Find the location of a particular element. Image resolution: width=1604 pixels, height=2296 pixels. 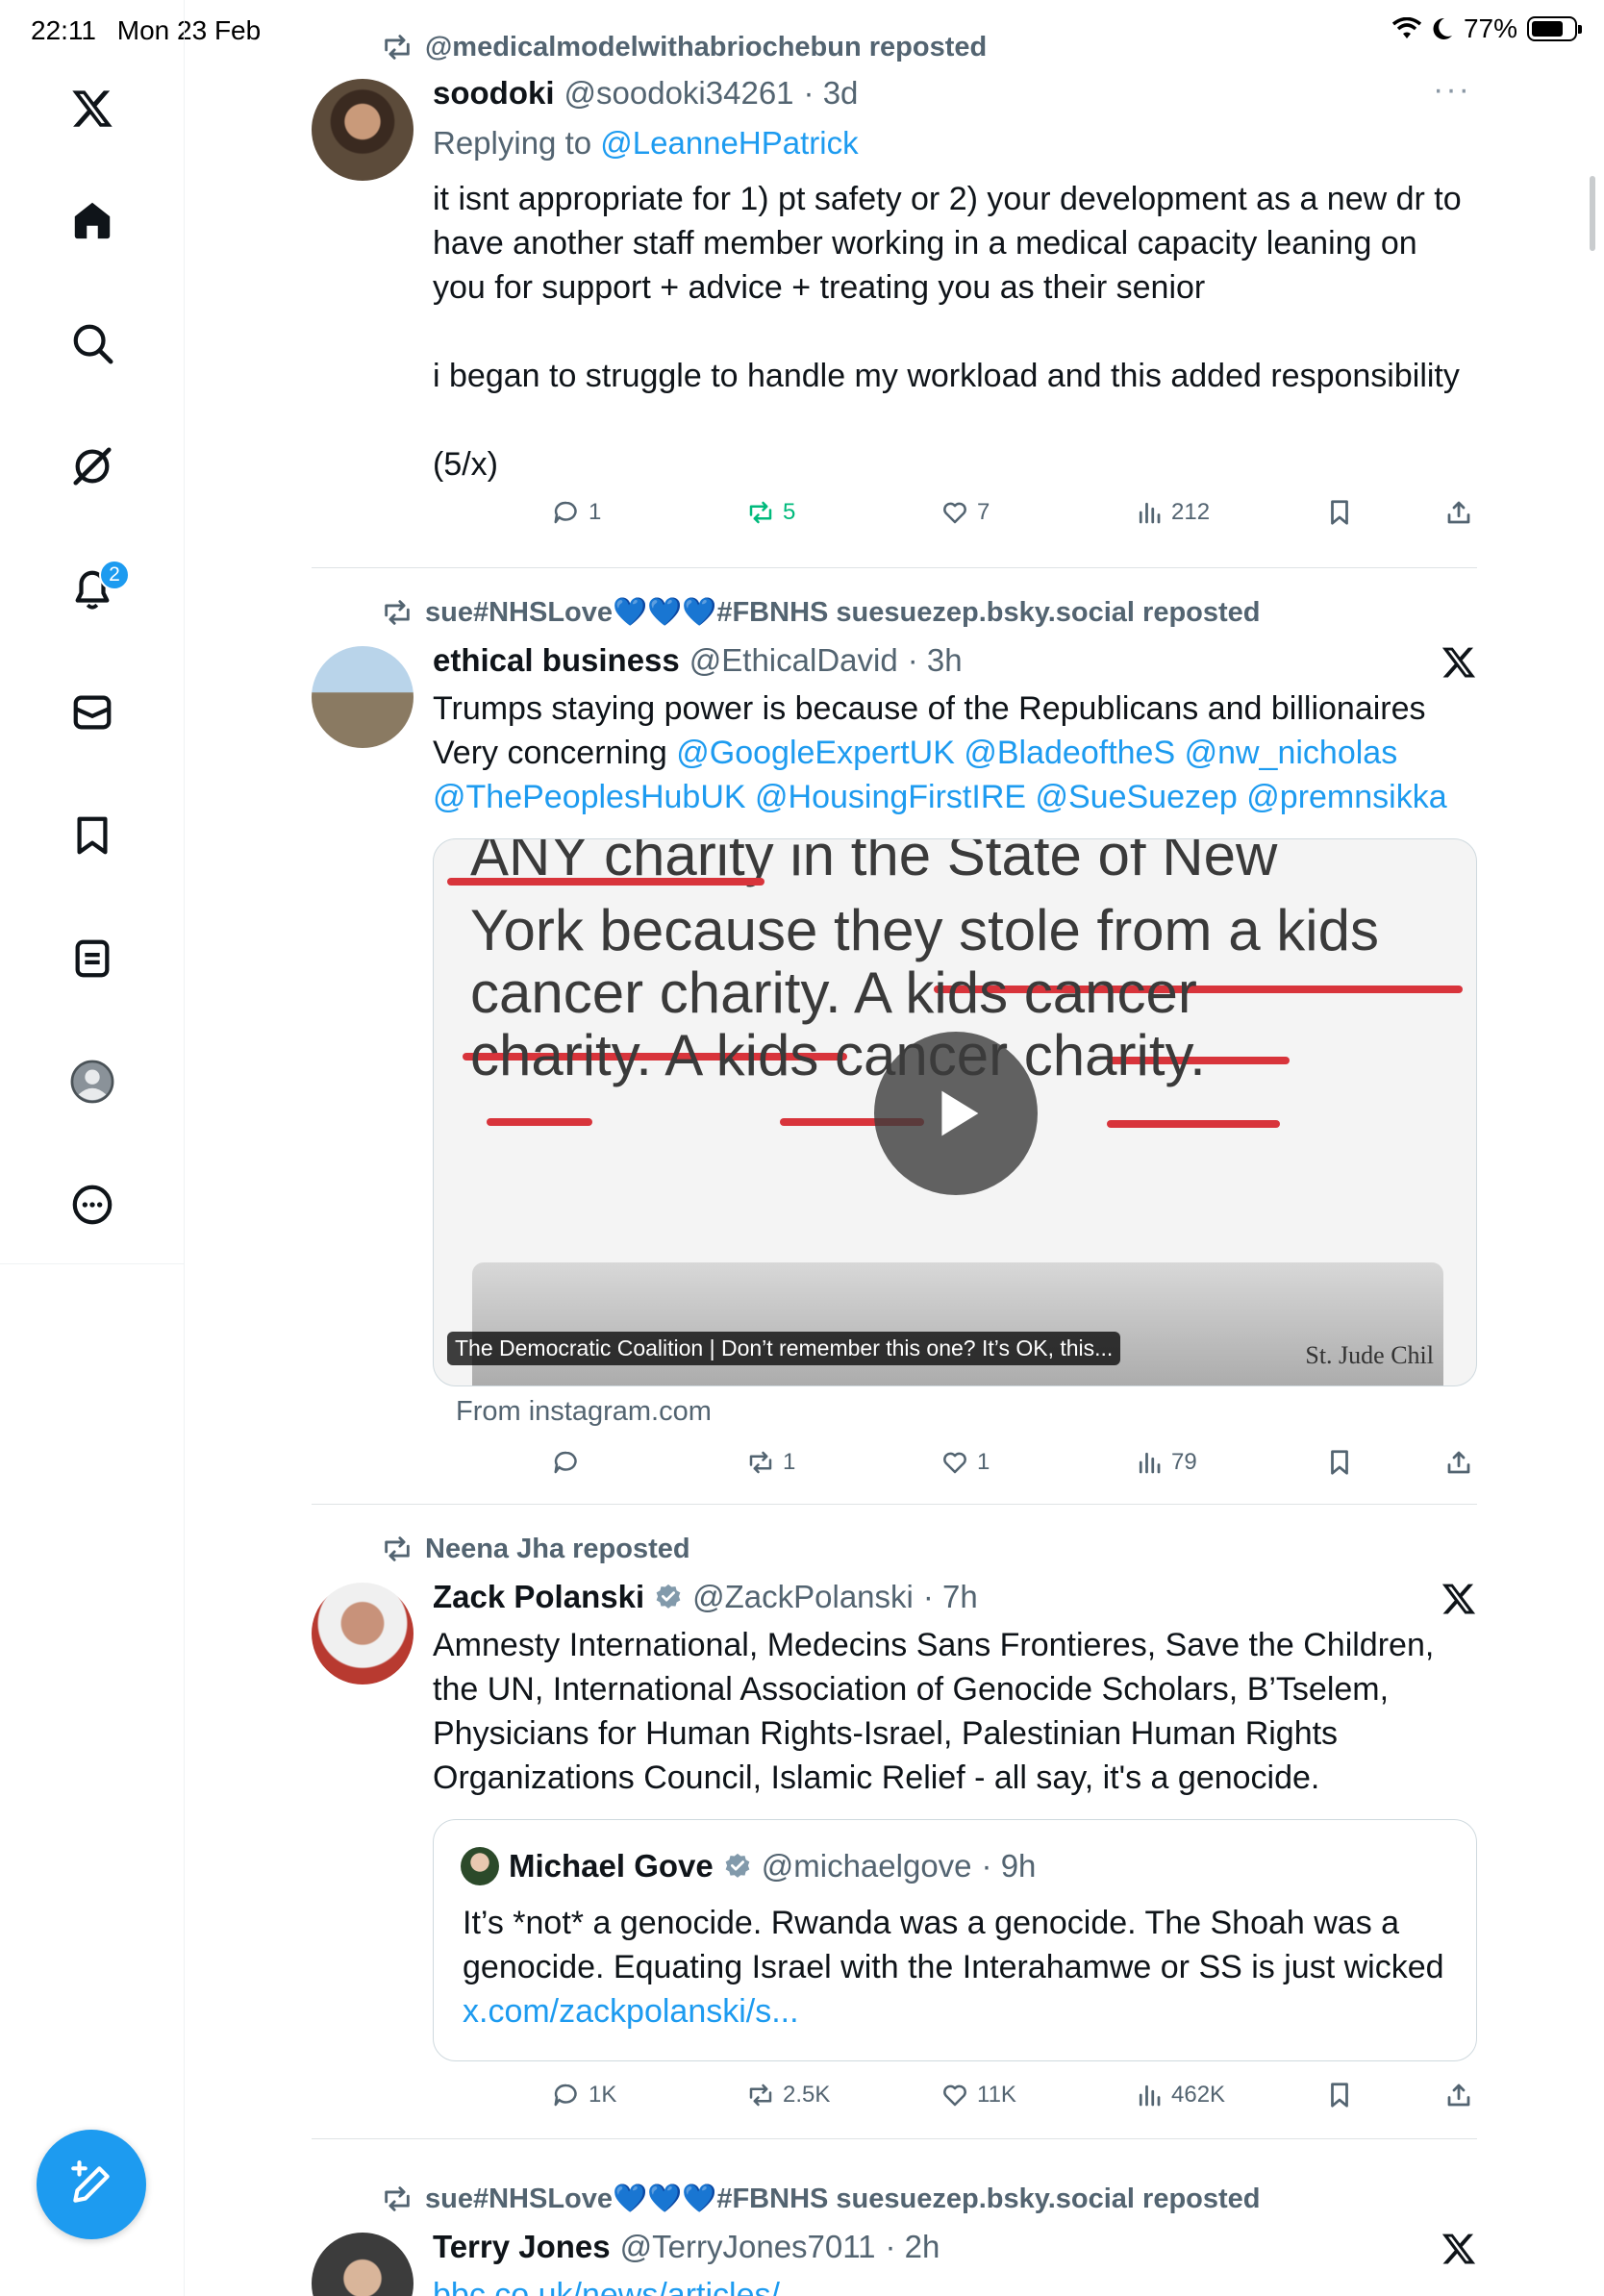

scrollbar is located at coordinates (1592, 213).